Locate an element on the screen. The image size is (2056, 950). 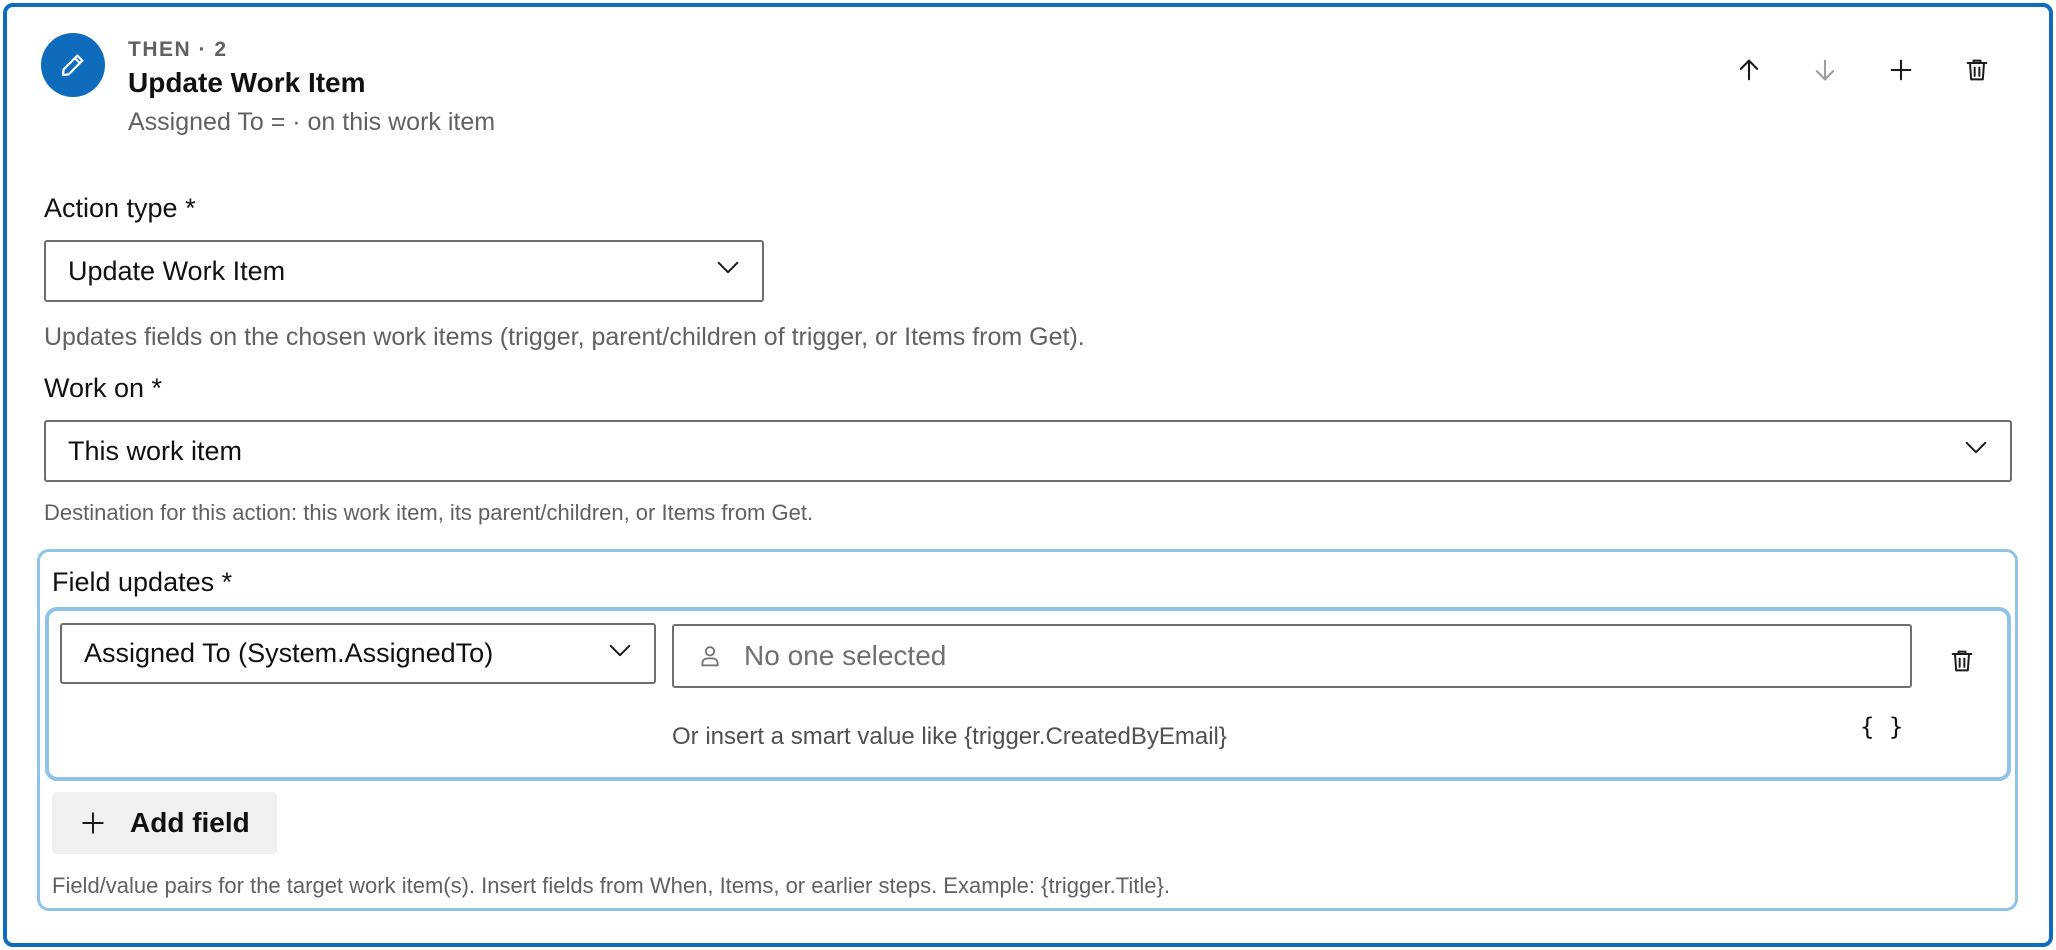
delete-field-button is located at coordinates (1962, 661).